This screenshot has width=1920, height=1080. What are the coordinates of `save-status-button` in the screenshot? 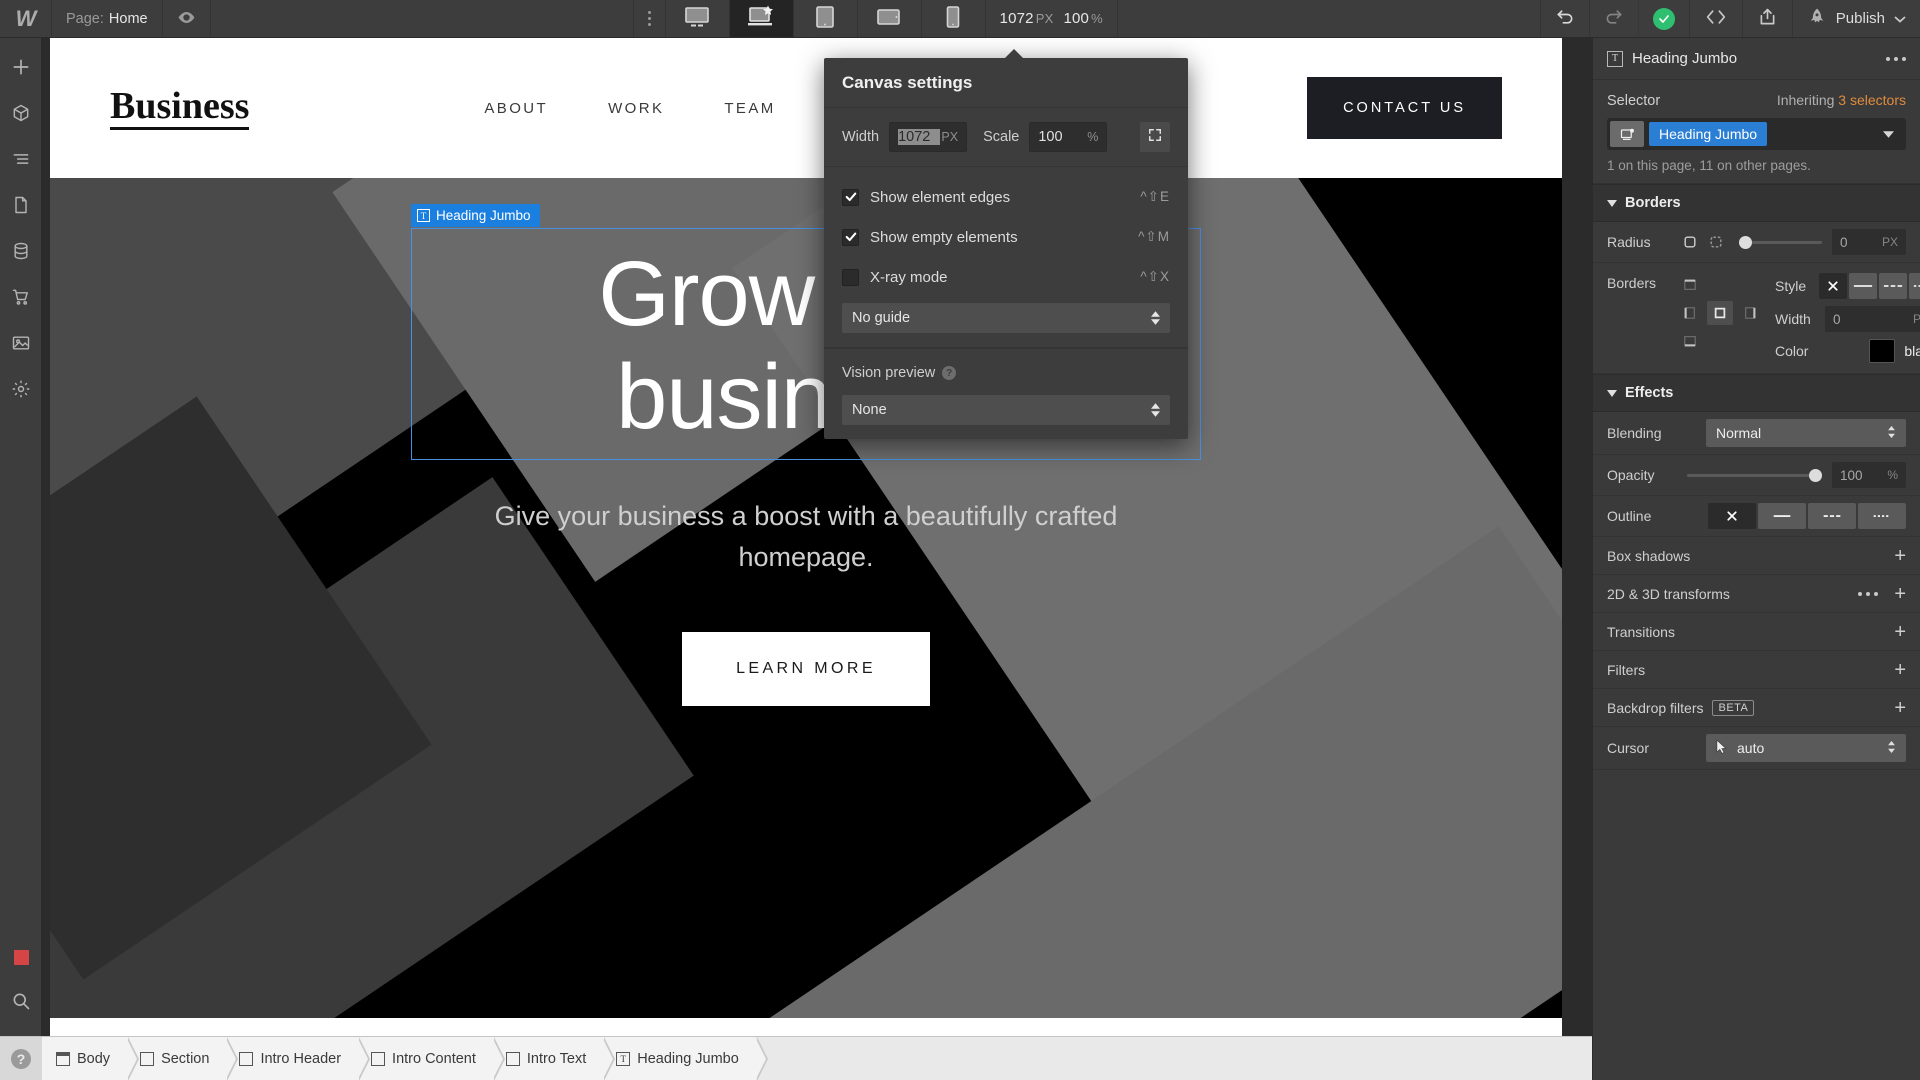 It's located at (1664, 18).